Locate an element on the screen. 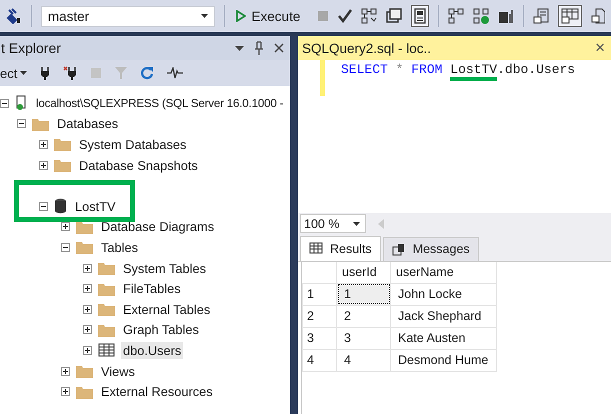 Image resolution: width=611 pixels, height=414 pixels. tree-item: Database Snapshots is located at coordinates (138, 165).